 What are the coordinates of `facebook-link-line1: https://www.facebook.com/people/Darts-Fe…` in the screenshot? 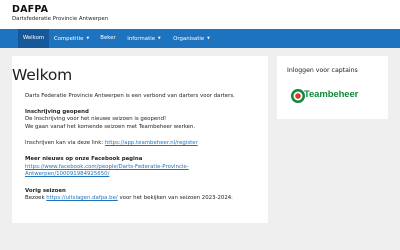 It's located at (107, 167).